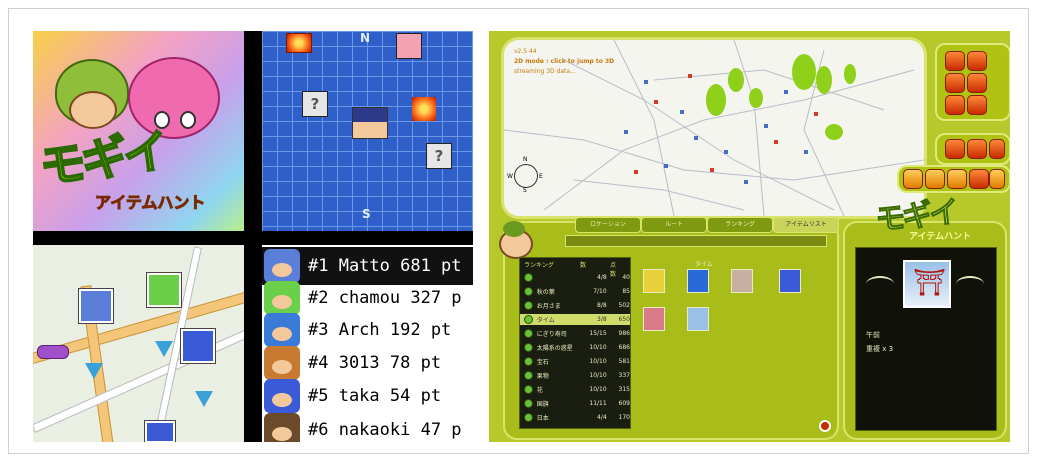 The height and width of the screenshot is (462, 1037). I want to click on list-item: 日本 4/4 170, so click(575, 417).